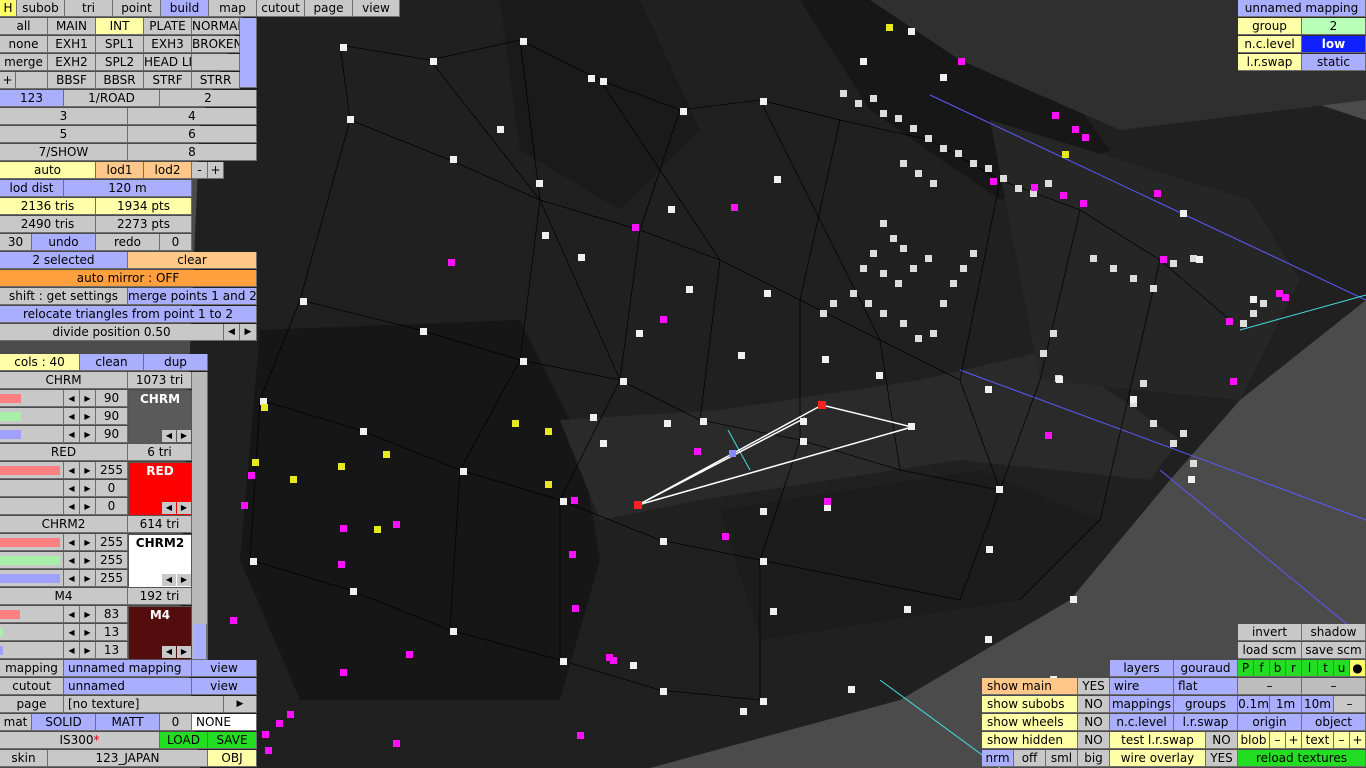  I want to click on nclevel-value: low, so click(1334, 44).